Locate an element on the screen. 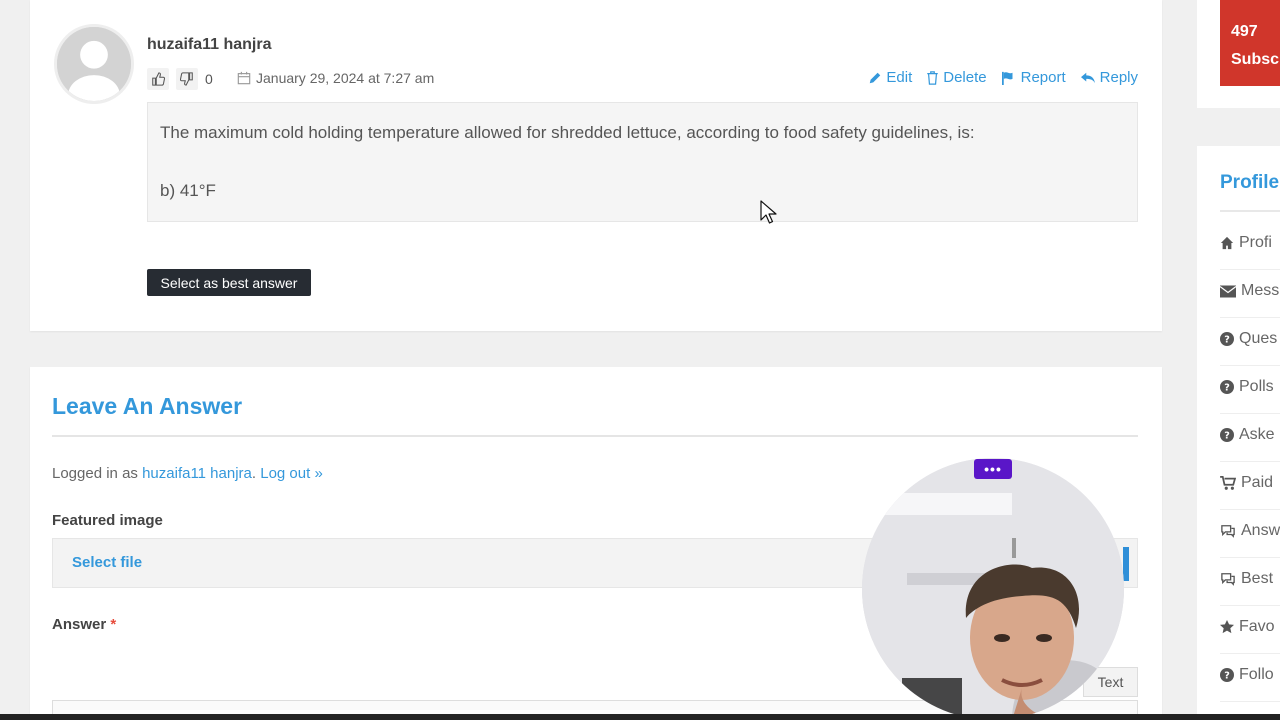 Image resolution: width=1280 pixels, height=720 pixels. thumbs-down-icon is located at coordinates (186, 79).